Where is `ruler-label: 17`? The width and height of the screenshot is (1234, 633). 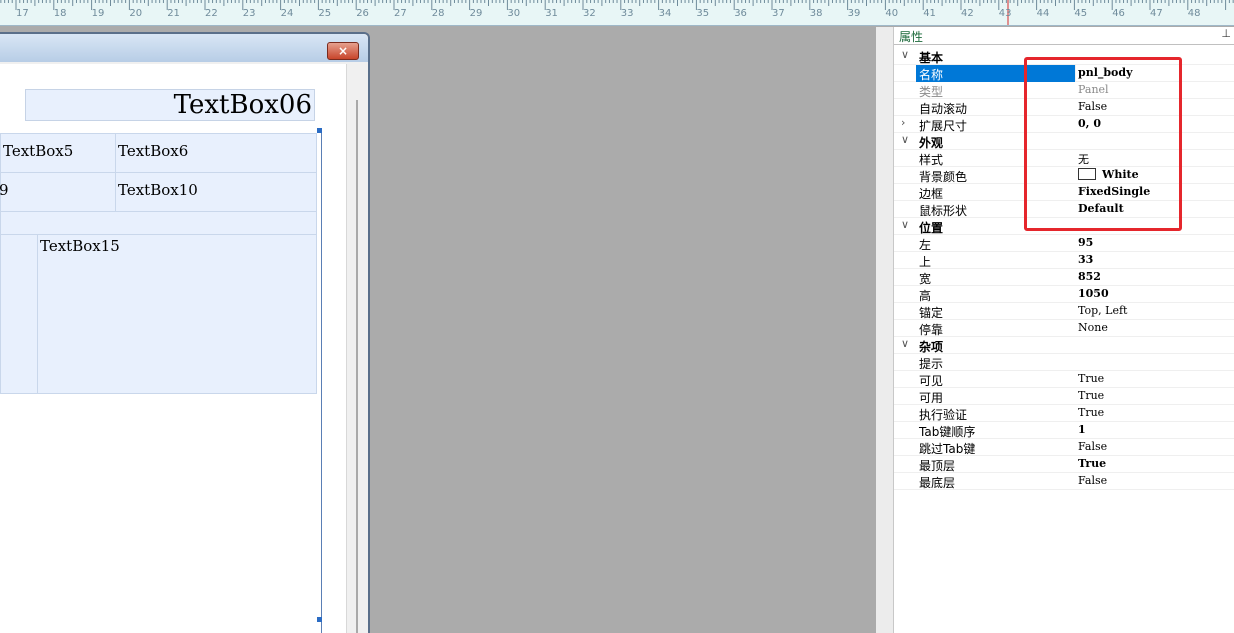
ruler-label: 17 is located at coordinates (22, 13).